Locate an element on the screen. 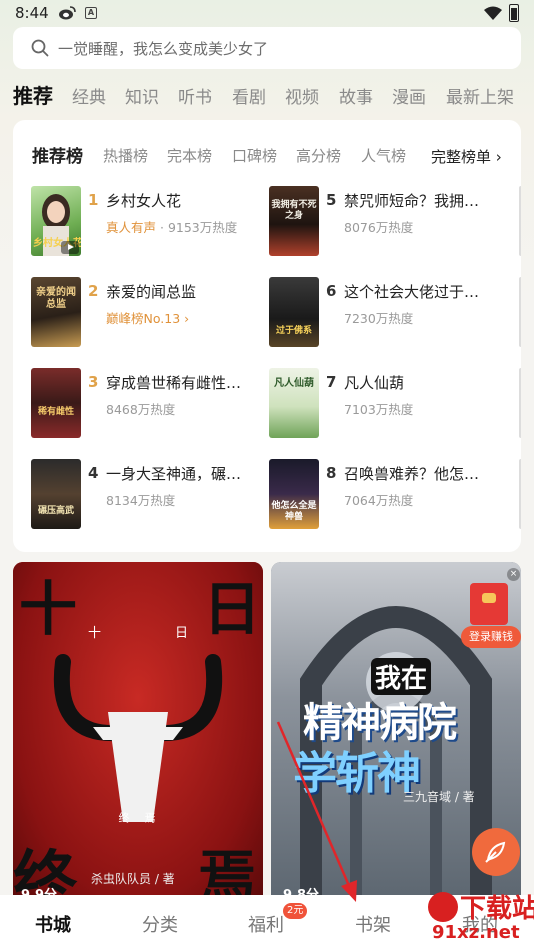 This screenshot has width=534, height=950. rank-book-item: 亲爱的闻总监 2 亲爱的闻总监 巅峰榜No.13 › is located at coordinates (149, 312).